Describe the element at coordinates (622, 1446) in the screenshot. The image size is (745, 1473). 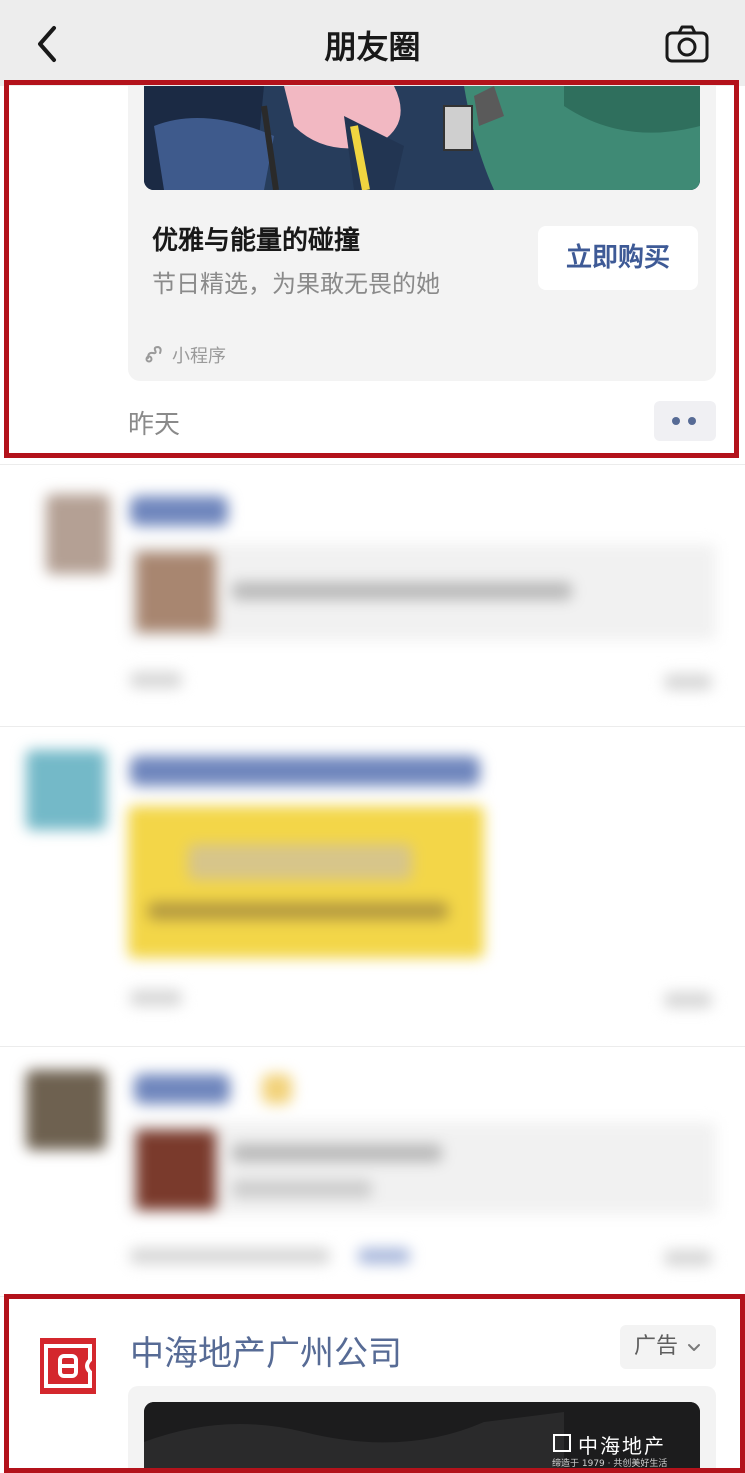
I see `image-brand-name: 中海地产` at that location.